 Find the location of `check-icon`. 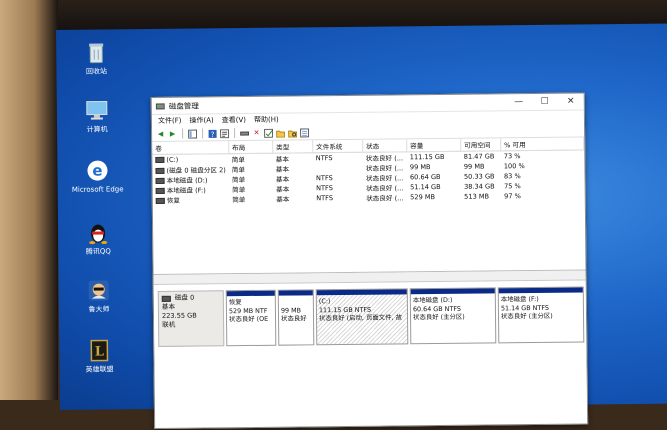

check-icon is located at coordinates (269, 133).